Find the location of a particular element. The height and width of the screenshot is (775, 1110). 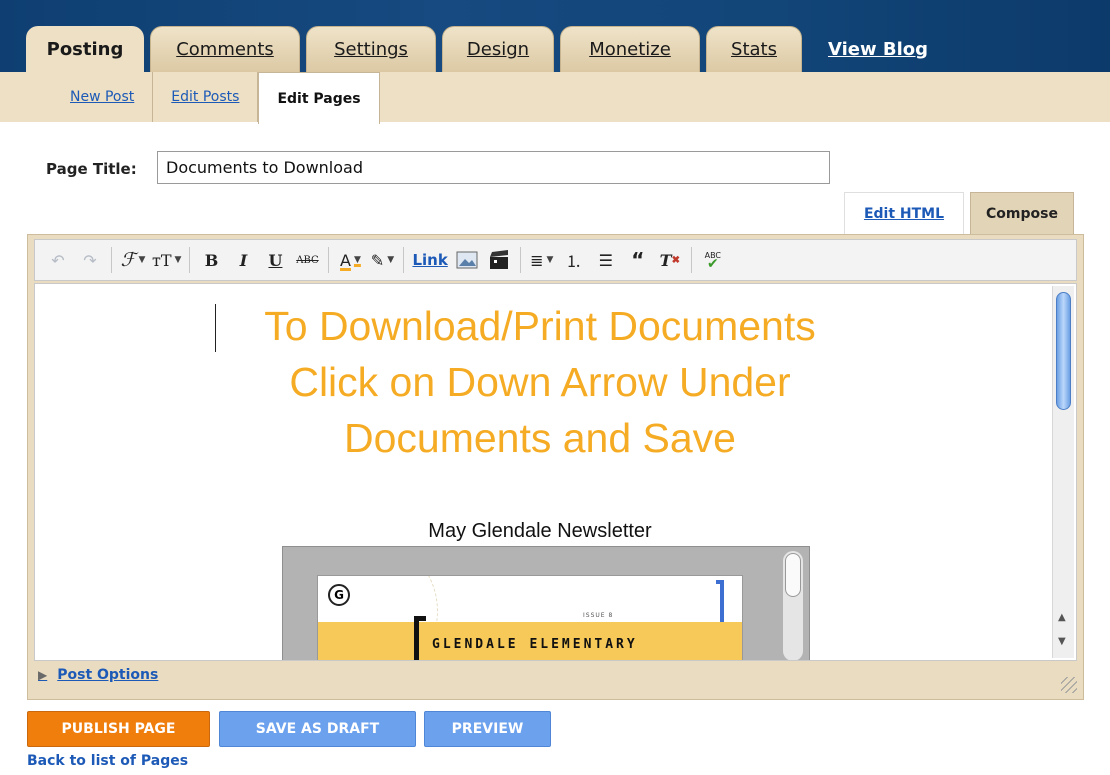

preview-button: PREVIEW is located at coordinates (487, 729).